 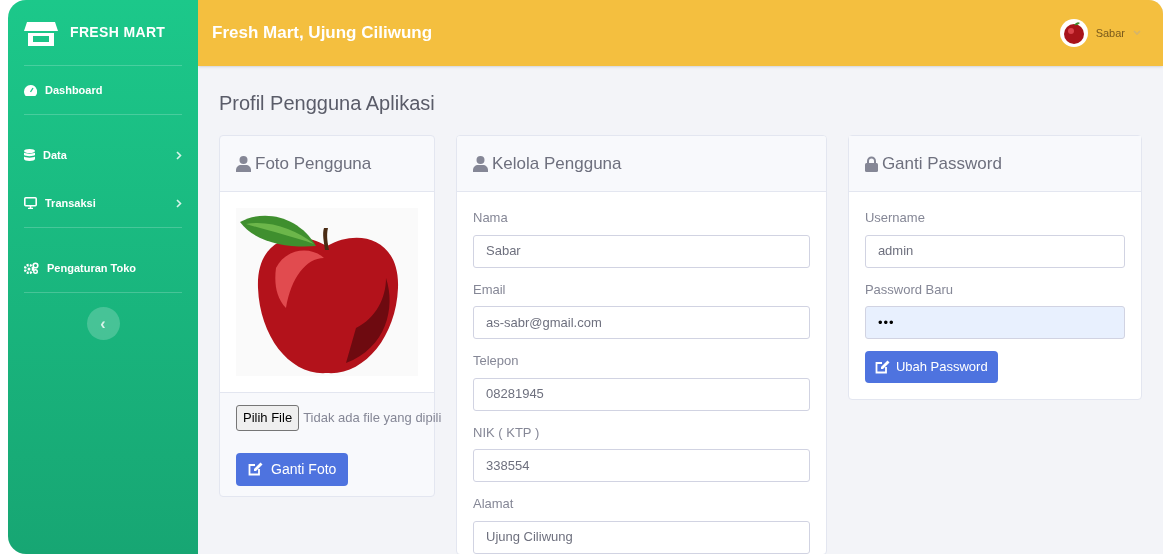 I want to click on store-icon, so click(x=41, y=32).